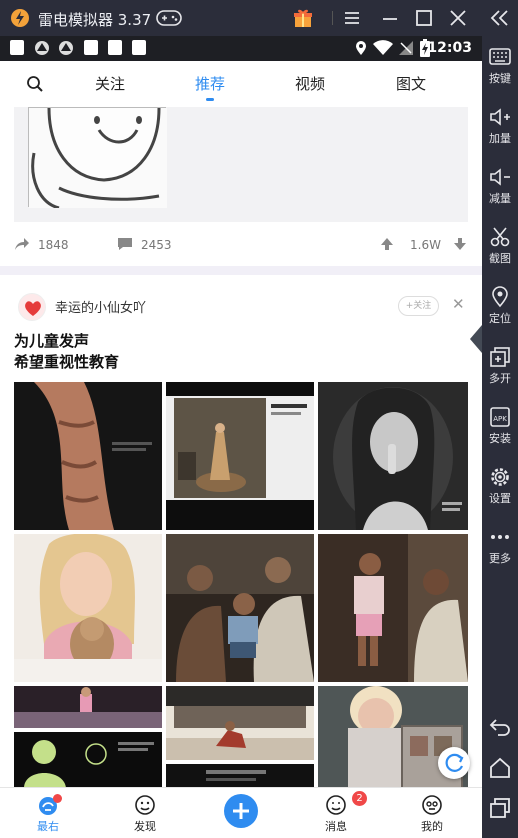  Describe the element at coordinates (411, 83) in the screenshot. I see `tab-image-text: 图文` at that location.